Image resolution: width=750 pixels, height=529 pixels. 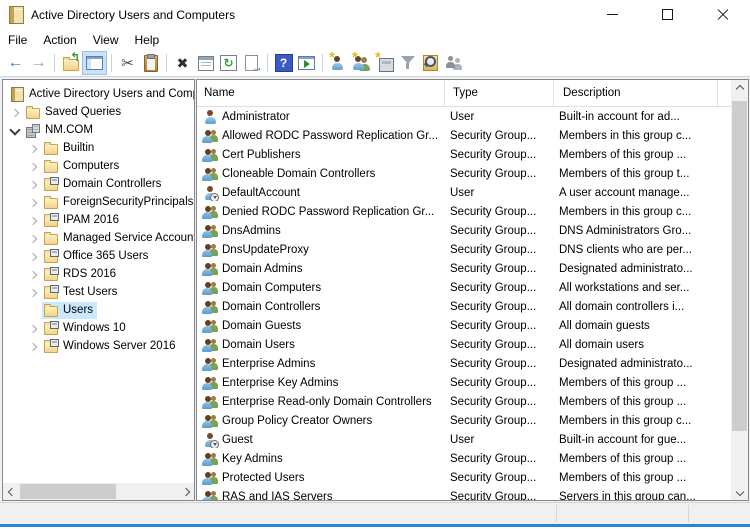 What do you see at coordinates (338, 62) in the screenshot?
I see `new-user-button: *` at bounding box center [338, 62].